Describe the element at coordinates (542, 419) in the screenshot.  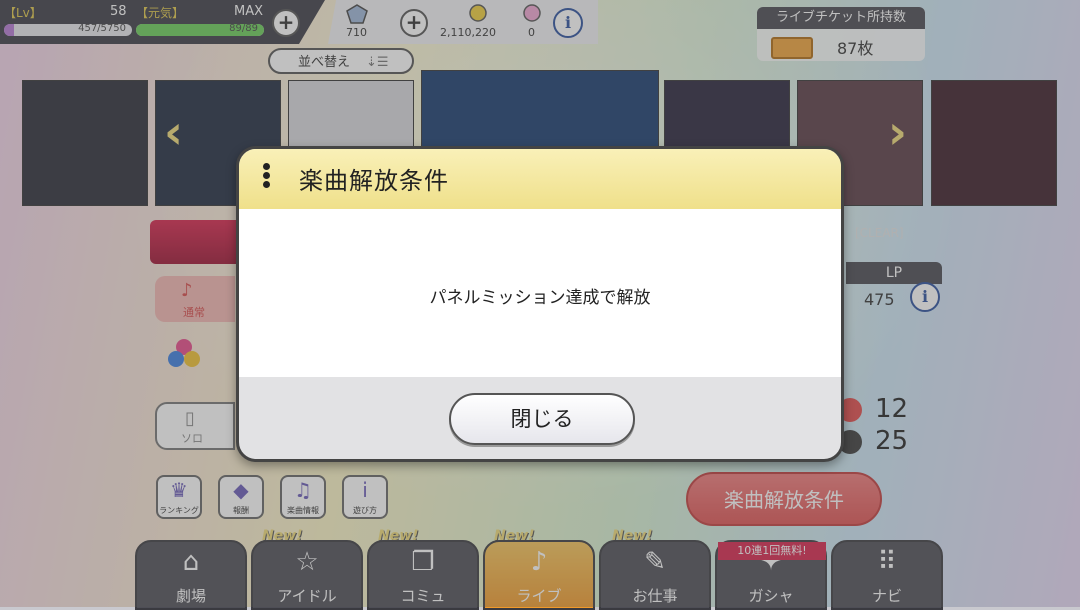
I see `close-button: 閉じる` at that location.